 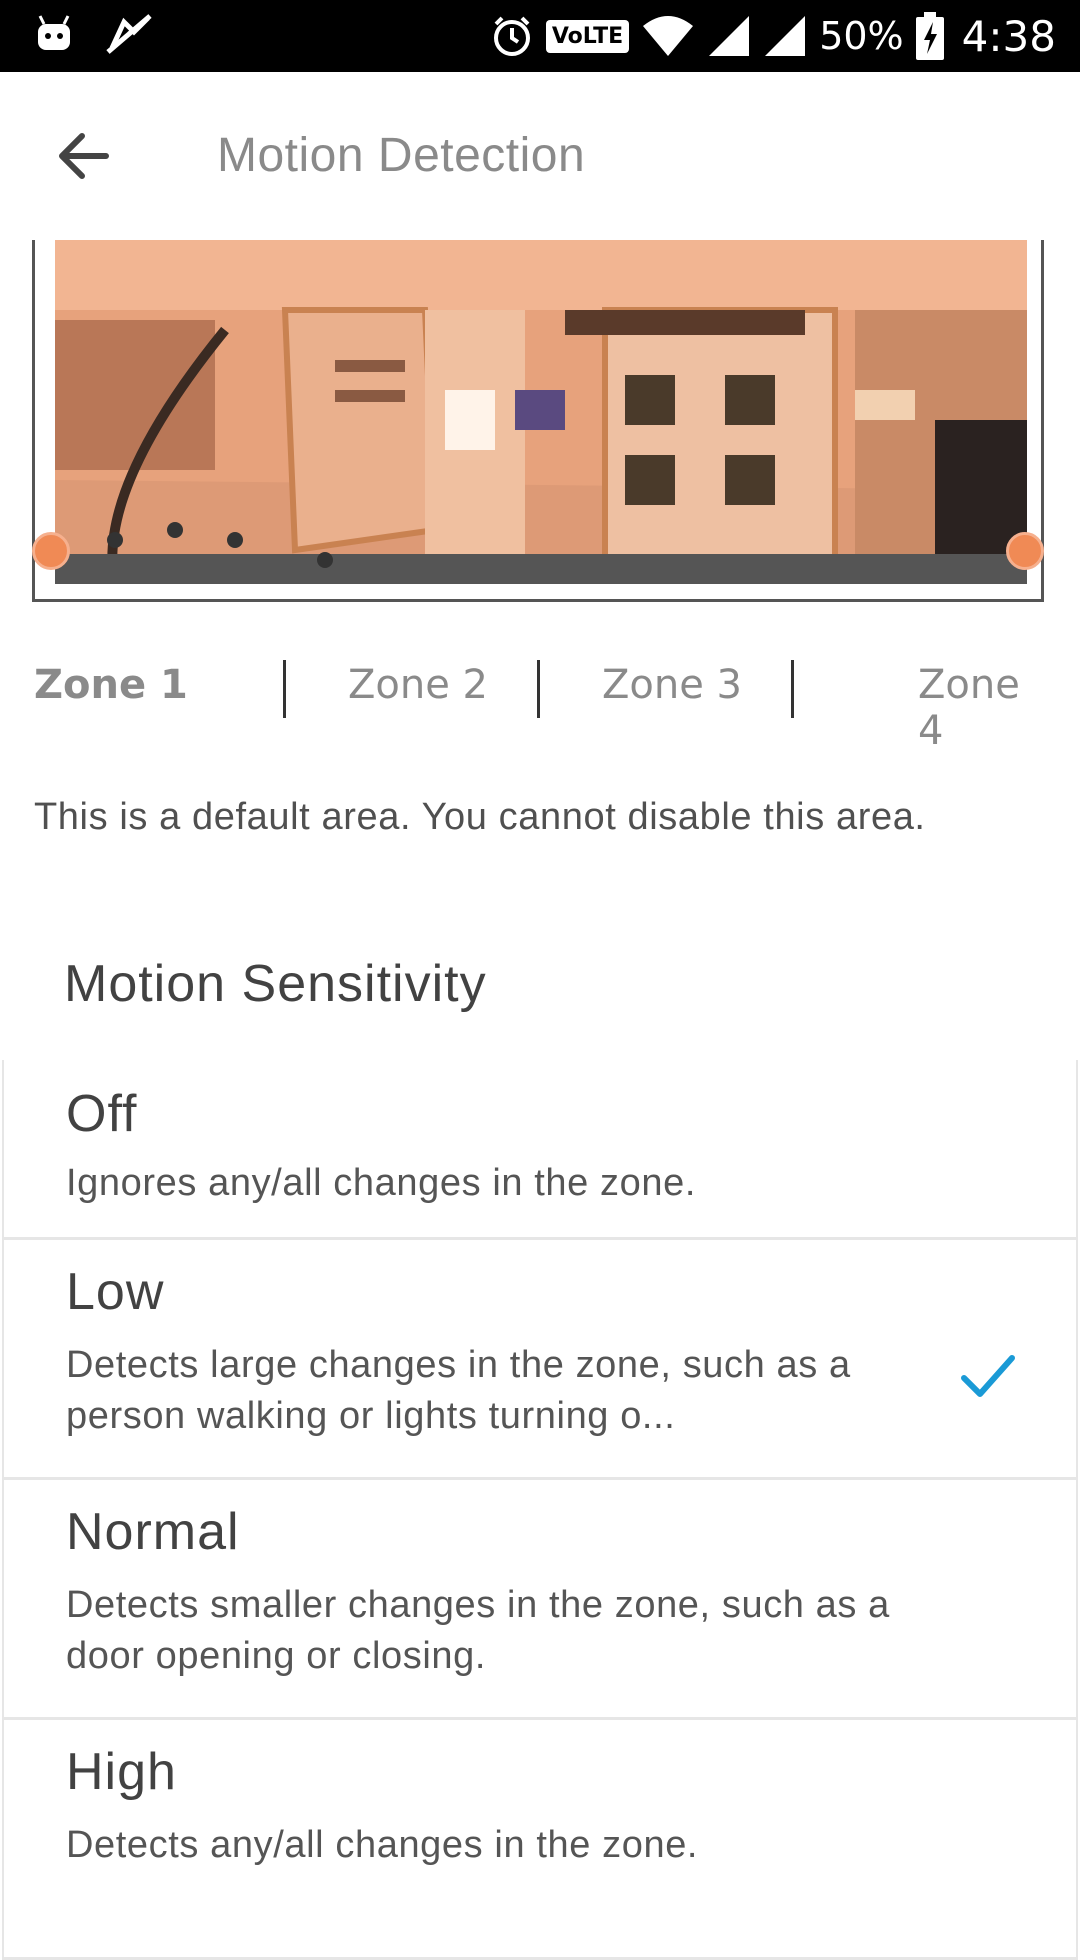 I want to click on option-label: Low, so click(x=115, y=1292).